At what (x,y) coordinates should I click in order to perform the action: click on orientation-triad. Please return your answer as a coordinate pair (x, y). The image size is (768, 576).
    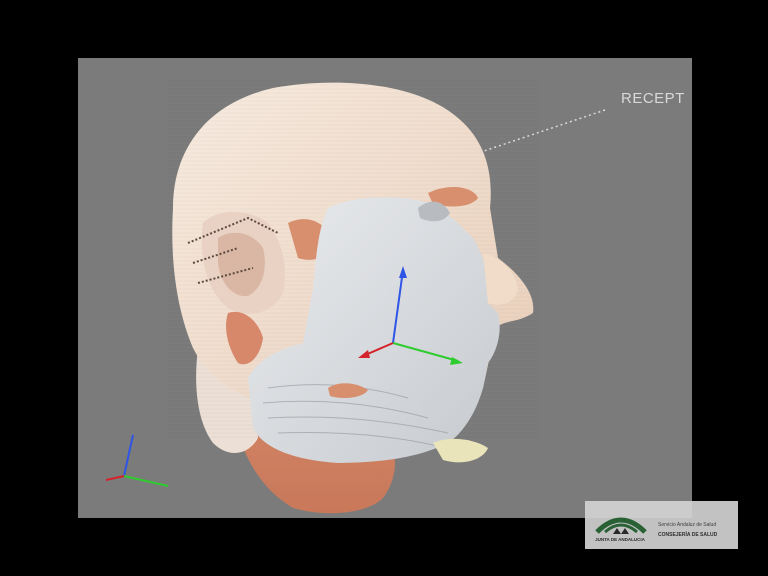
    Looking at the image, I should click on (137, 460).